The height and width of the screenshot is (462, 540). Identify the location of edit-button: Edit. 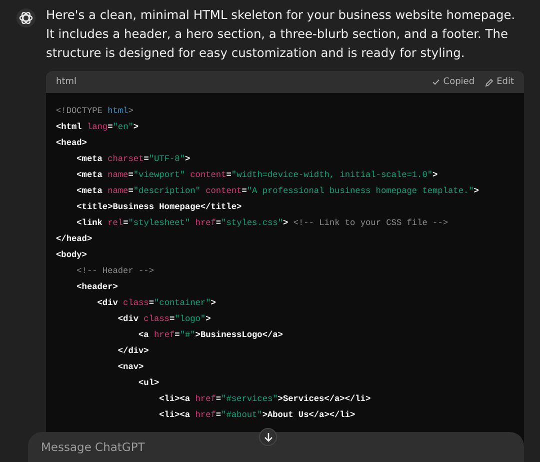
(499, 82).